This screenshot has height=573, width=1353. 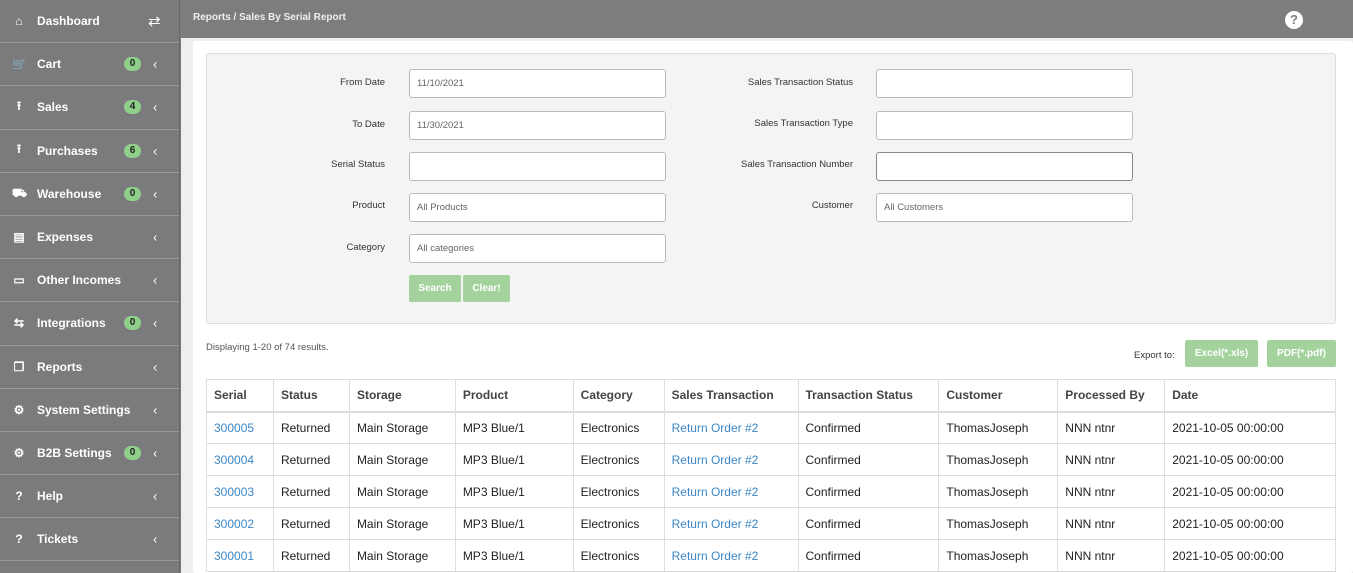 I want to click on swap-icon: ⇄, so click(x=154, y=21).